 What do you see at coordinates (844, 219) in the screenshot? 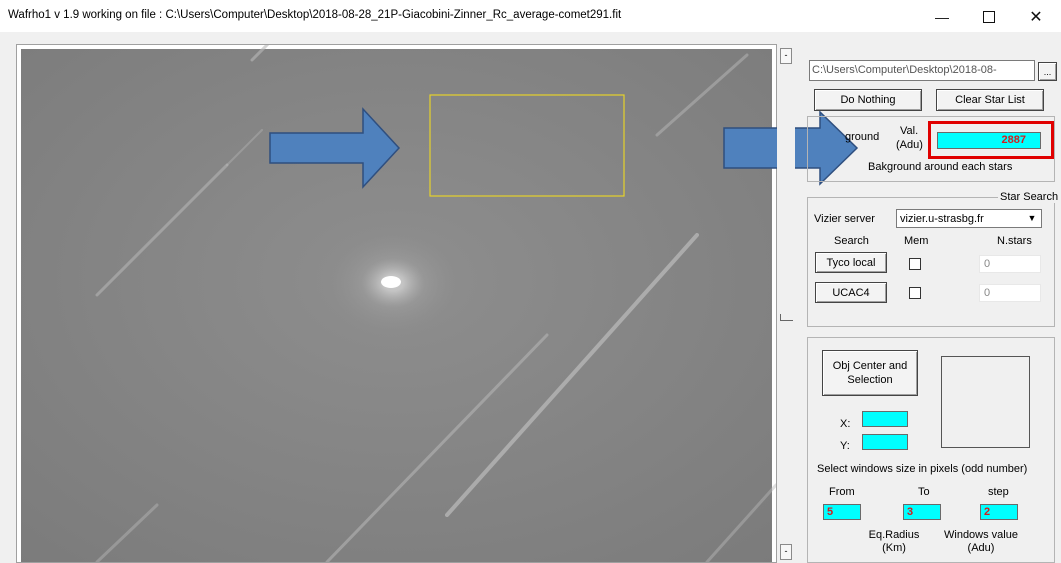
I see `vizier-label: Vizier server` at bounding box center [844, 219].